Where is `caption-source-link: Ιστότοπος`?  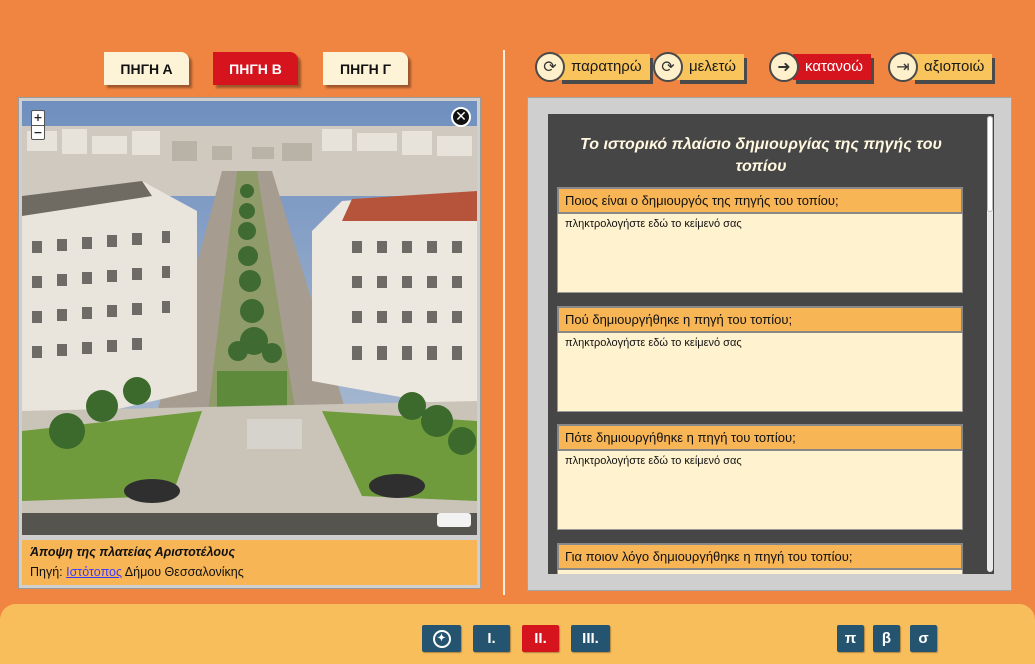 caption-source-link: Ιστότοπος is located at coordinates (94, 572).